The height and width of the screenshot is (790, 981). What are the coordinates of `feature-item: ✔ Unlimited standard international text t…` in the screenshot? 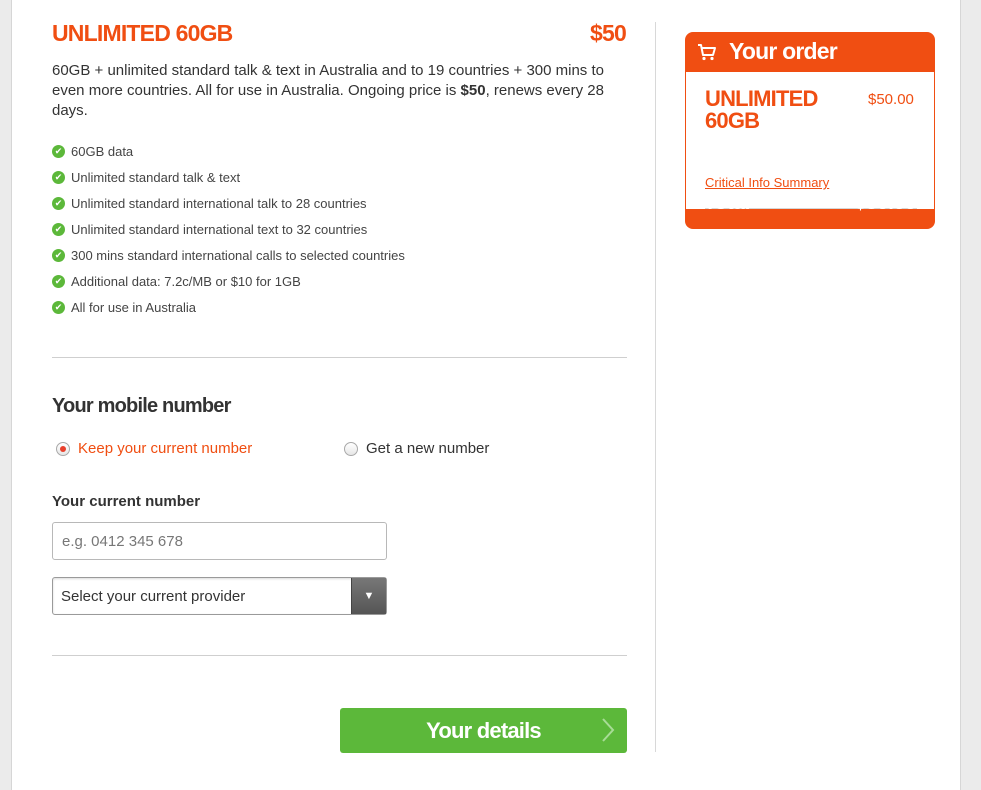 It's located at (228, 229).